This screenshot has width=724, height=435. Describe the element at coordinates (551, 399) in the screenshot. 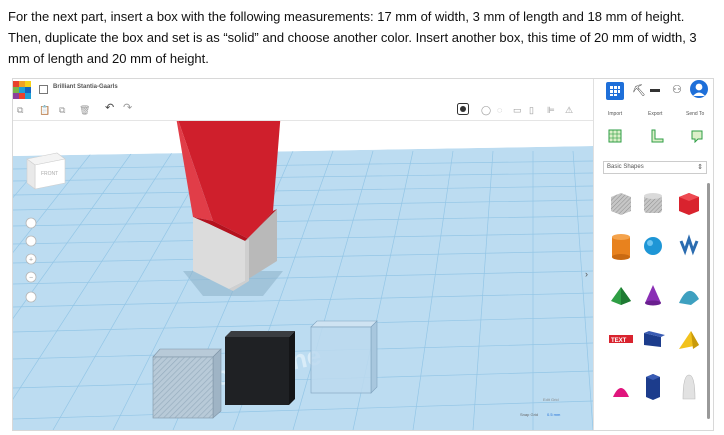

I see `edit-grid-button: Edit Grid` at that location.